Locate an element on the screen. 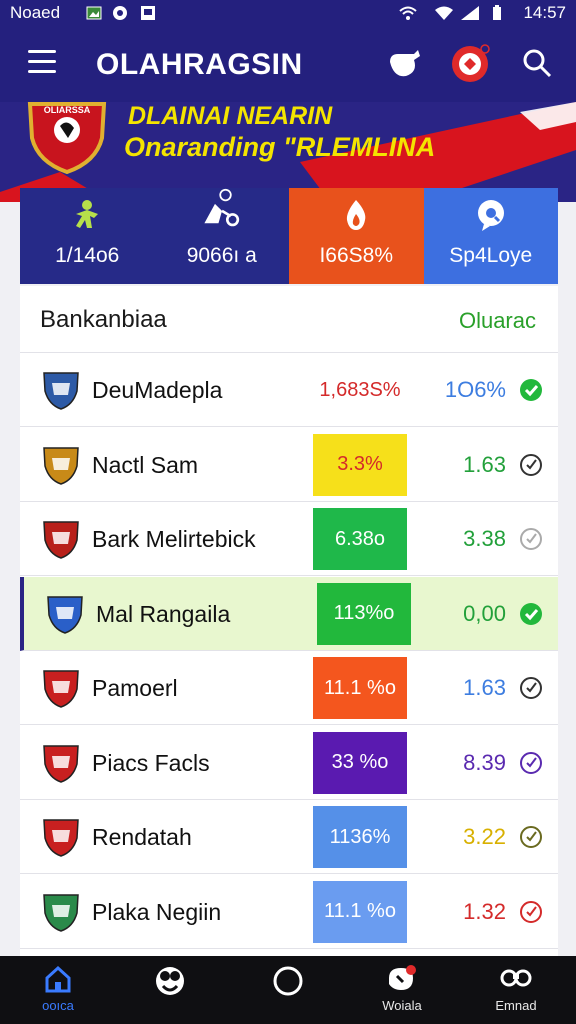  team-row: Bark Melirtebick 6.38o 3.38 is located at coordinates (289, 539).